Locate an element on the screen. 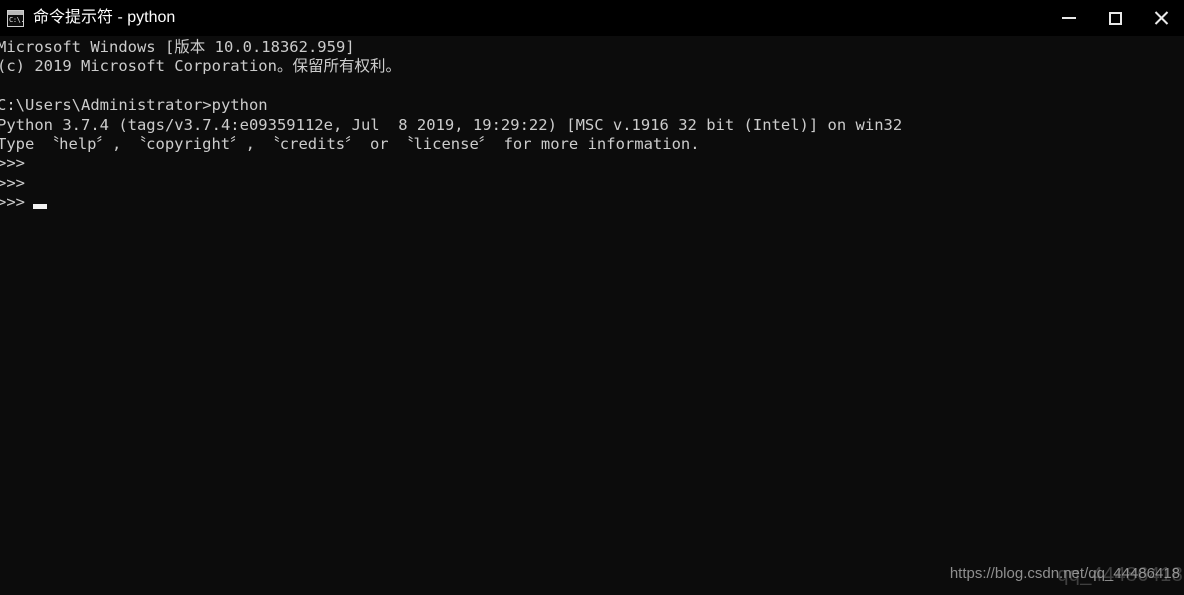 The width and height of the screenshot is (1184, 595). window-title: 命令提示符 - python is located at coordinates (104, 17).